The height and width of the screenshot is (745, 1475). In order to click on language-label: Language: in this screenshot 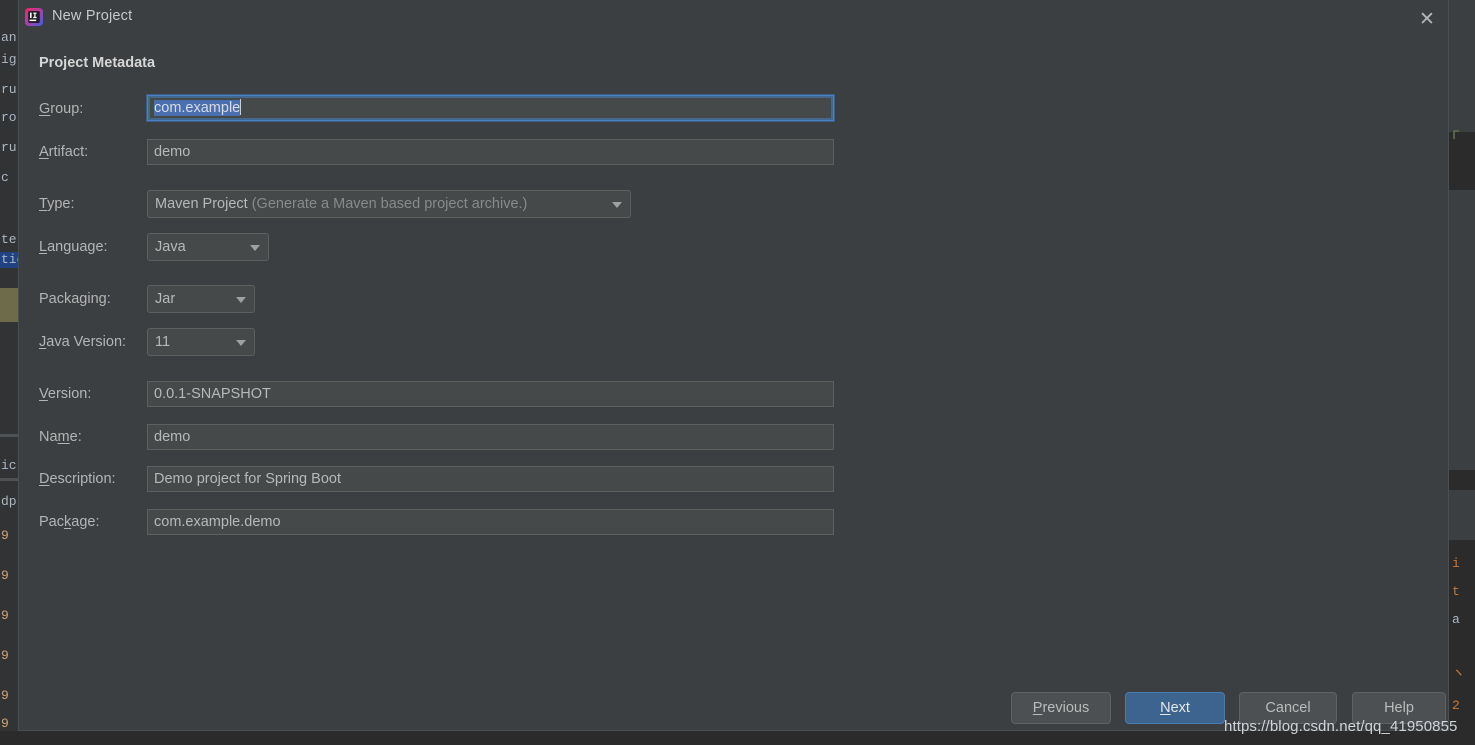, I will do `click(73, 247)`.